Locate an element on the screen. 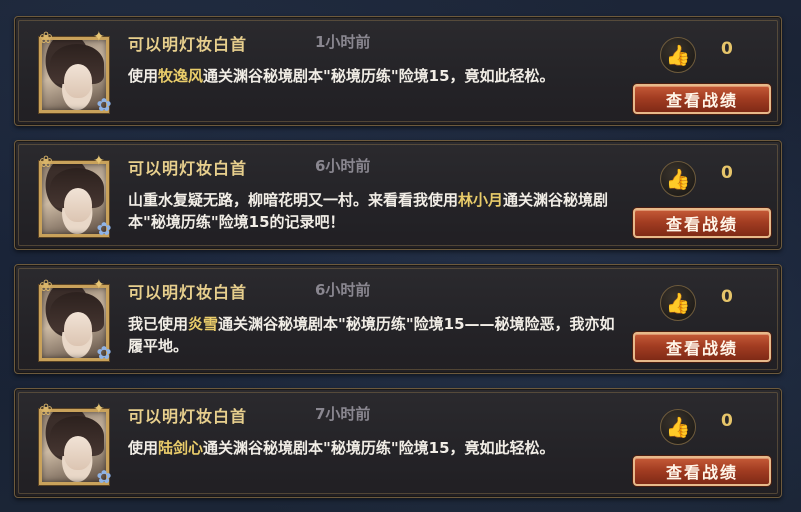 This screenshot has width=801, height=512. record-message: 使用牧逸风通关渊谷秘境剧本"秘境历练"险境15，竟如此轻松。 is located at coordinates (341, 76).